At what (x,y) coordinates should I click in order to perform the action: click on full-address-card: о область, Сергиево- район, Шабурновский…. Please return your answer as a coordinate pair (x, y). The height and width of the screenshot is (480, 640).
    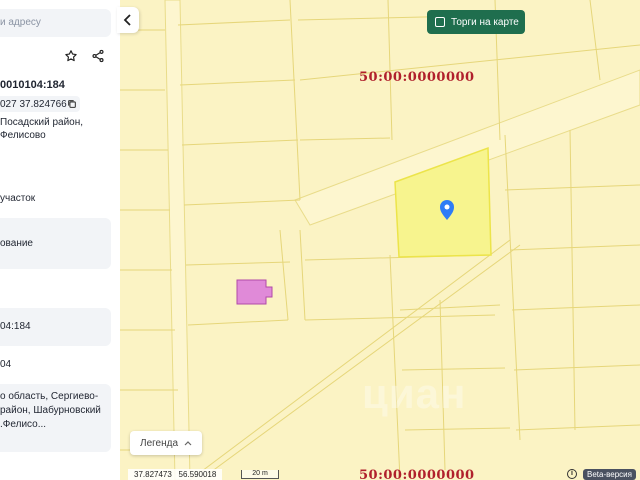
    Looking at the image, I should click on (55, 418).